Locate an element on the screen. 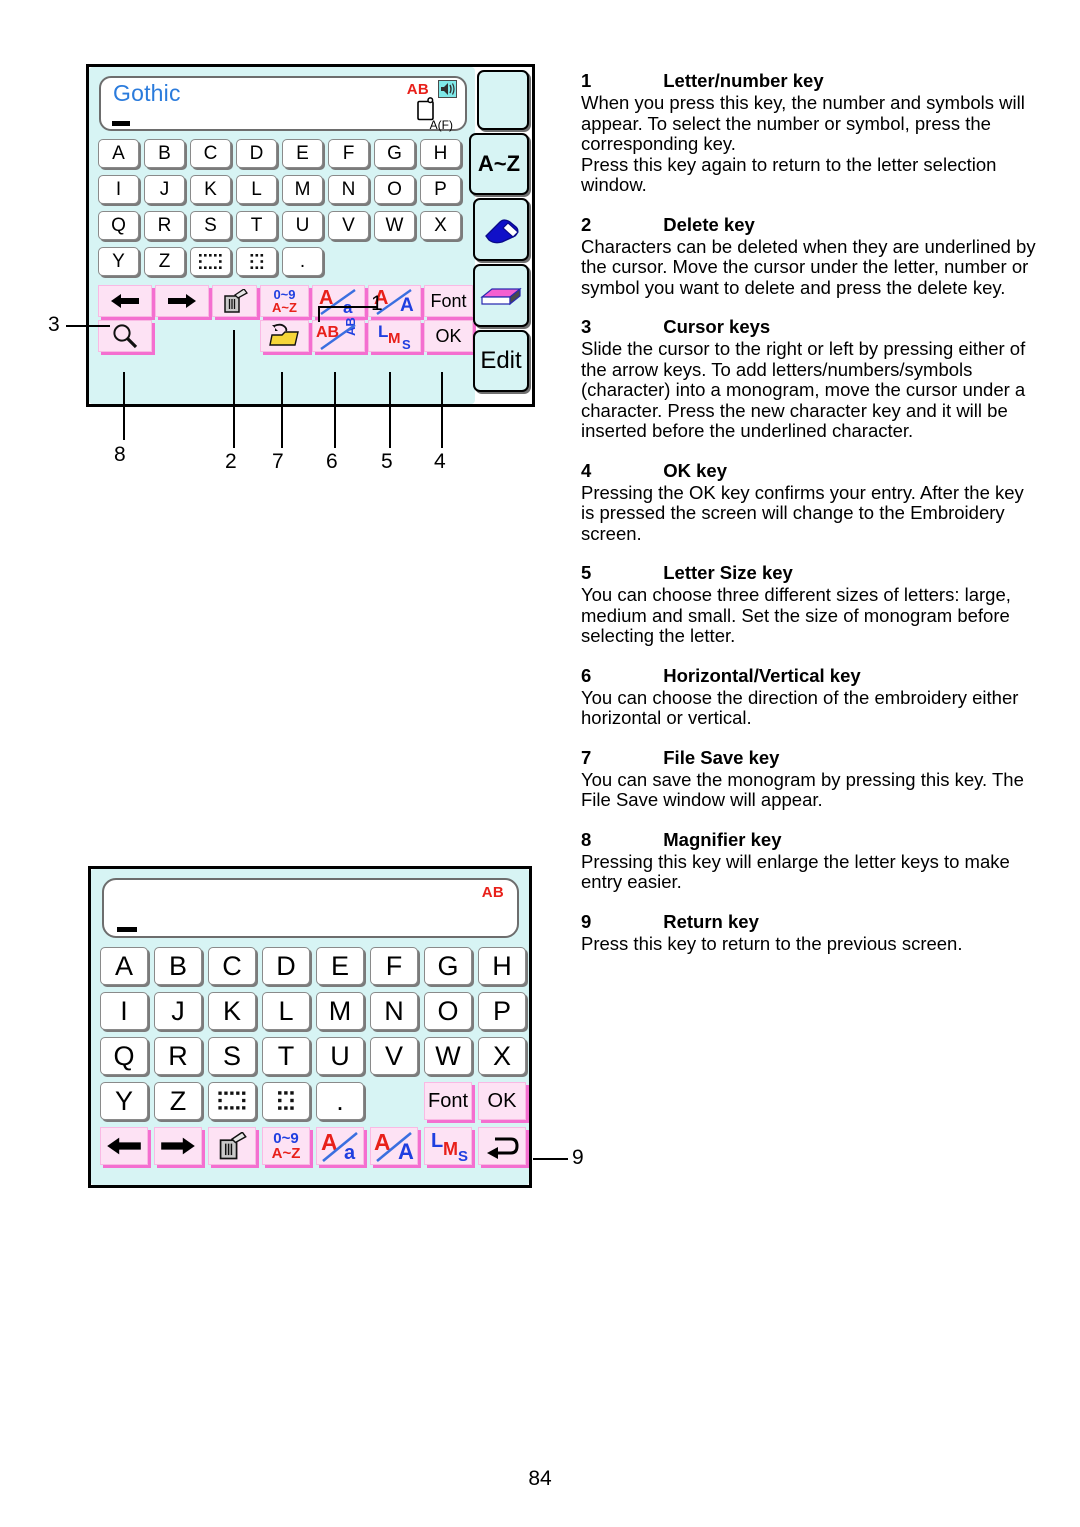 This screenshot has width=1080, height=1527. file-save-key is located at coordinates (284, 336).